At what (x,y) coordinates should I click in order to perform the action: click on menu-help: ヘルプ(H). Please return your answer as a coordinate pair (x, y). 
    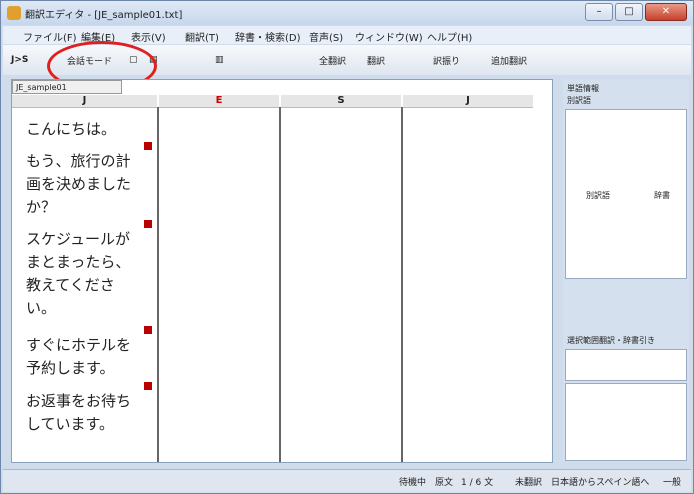
    Looking at the image, I should click on (449, 36).